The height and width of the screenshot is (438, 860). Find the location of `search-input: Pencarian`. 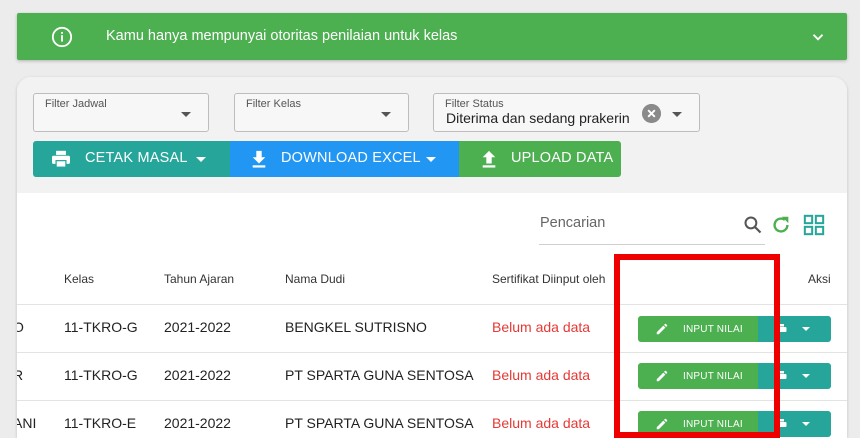

search-input: Pencarian is located at coordinates (652, 226).